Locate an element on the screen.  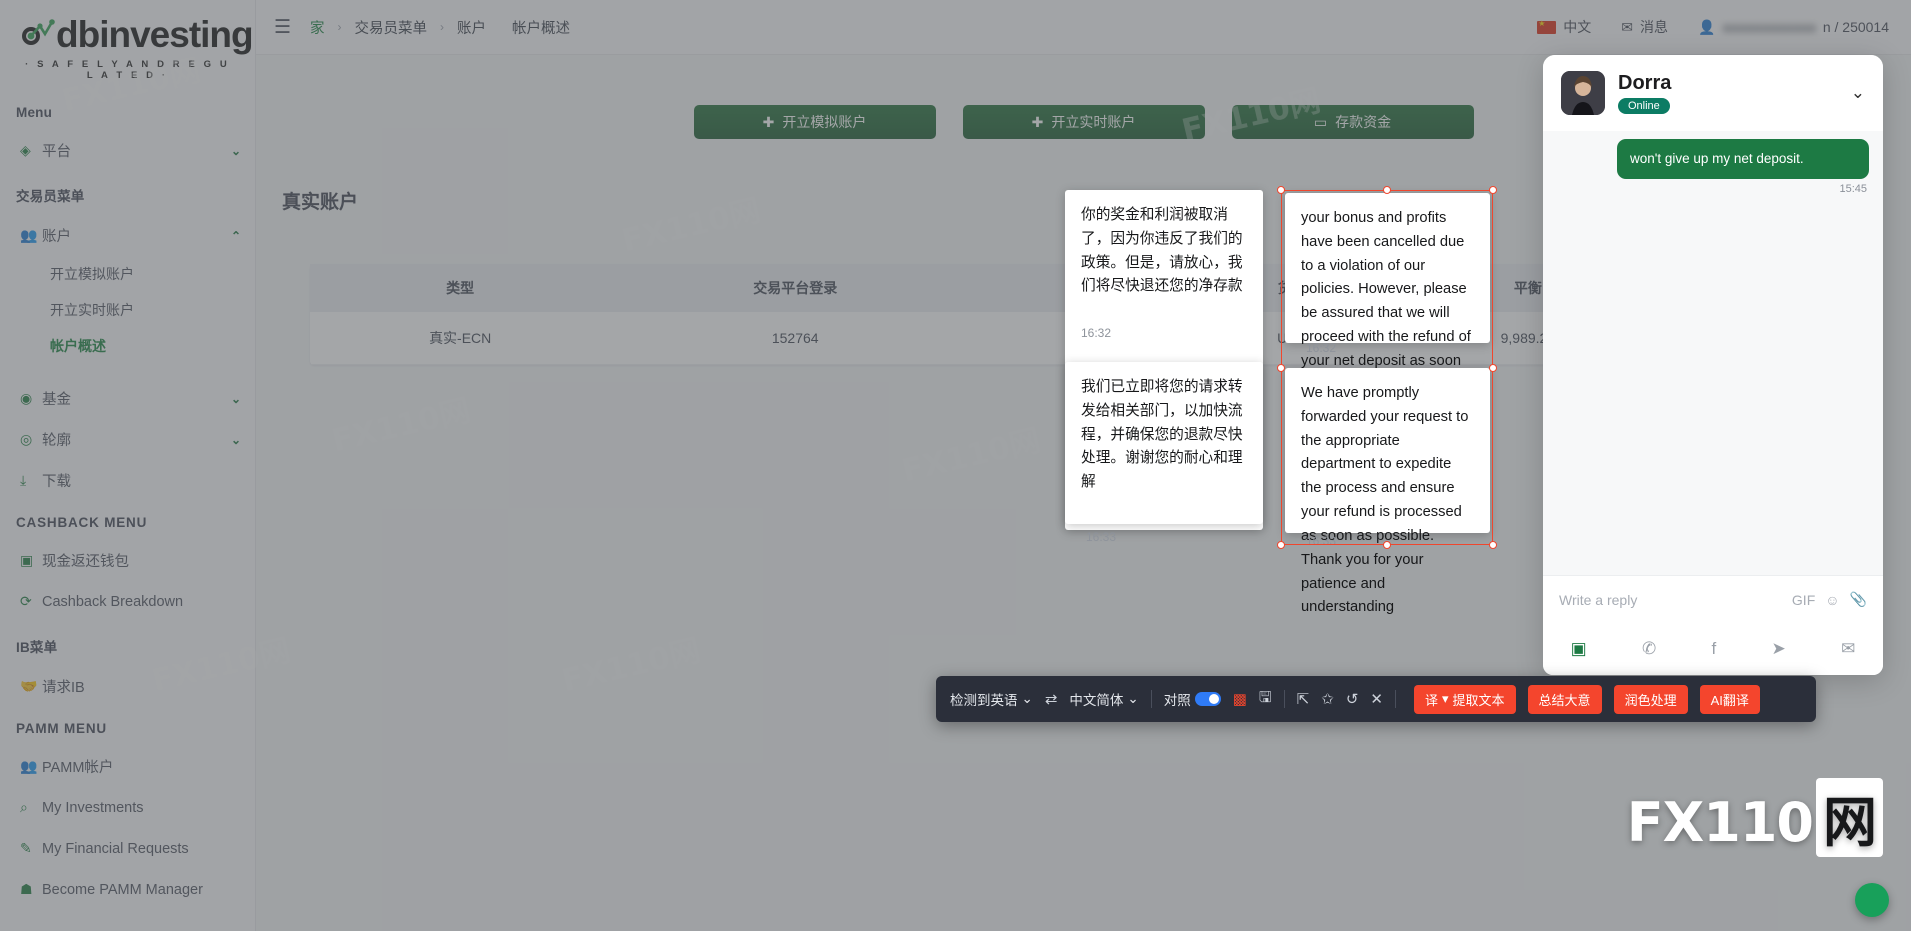
sidebar-item-cashback-breakdown: ⟳ Cashback Breakdown is located at coordinates (127, 601).